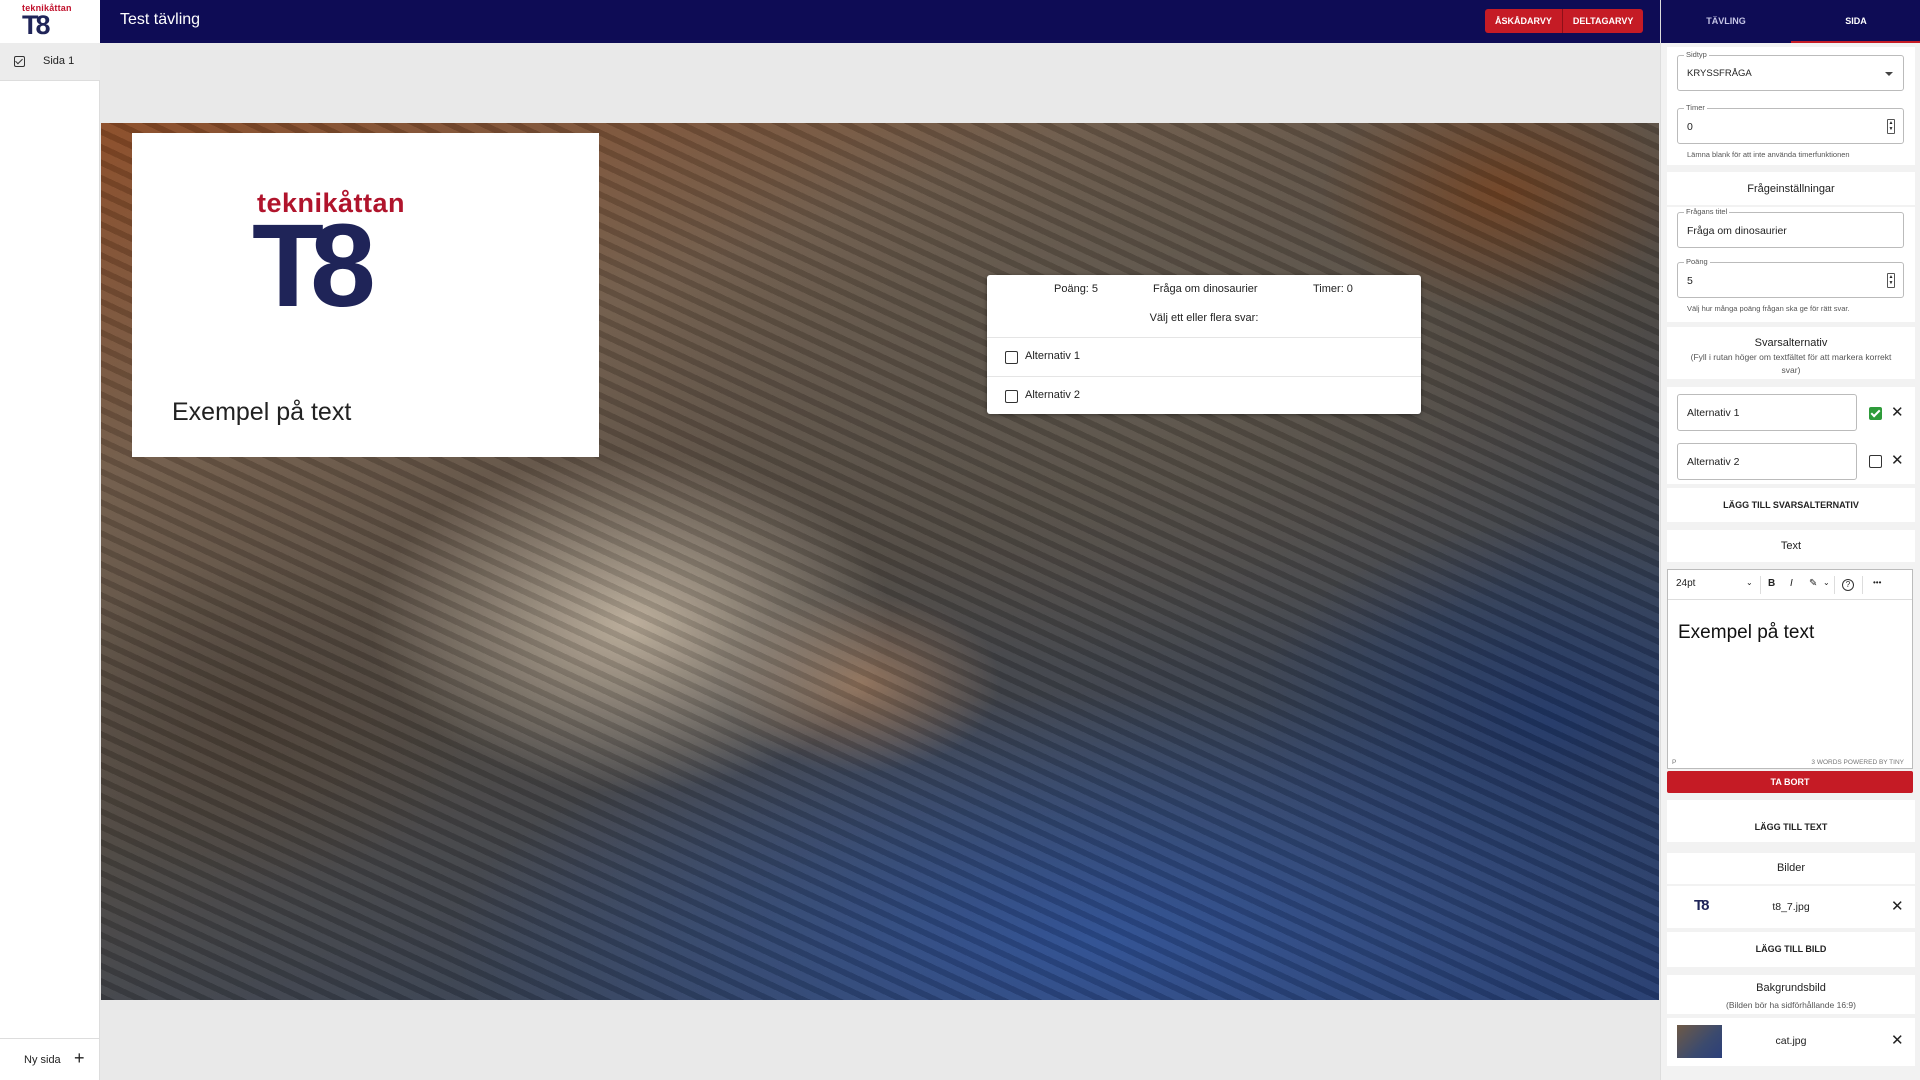 This screenshot has height=1080, width=1920. I want to click on answer-input-value: Alternativ 2, so click(1713, 462).